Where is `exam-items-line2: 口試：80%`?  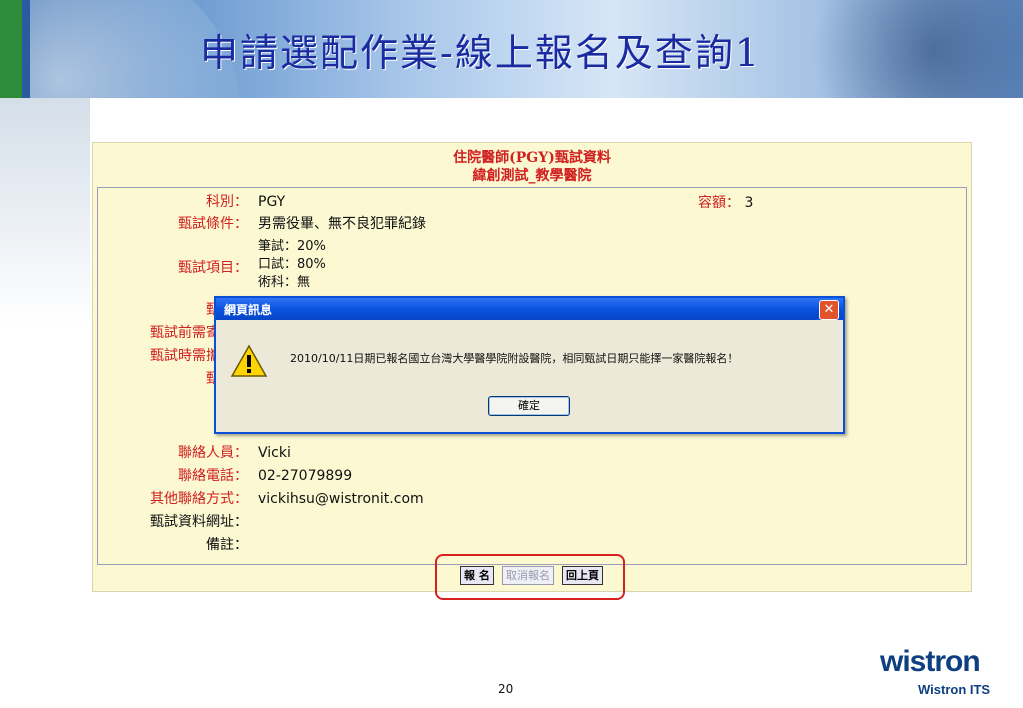 exam-items-line2: 口試：80% is located at coordinates (292, 264).